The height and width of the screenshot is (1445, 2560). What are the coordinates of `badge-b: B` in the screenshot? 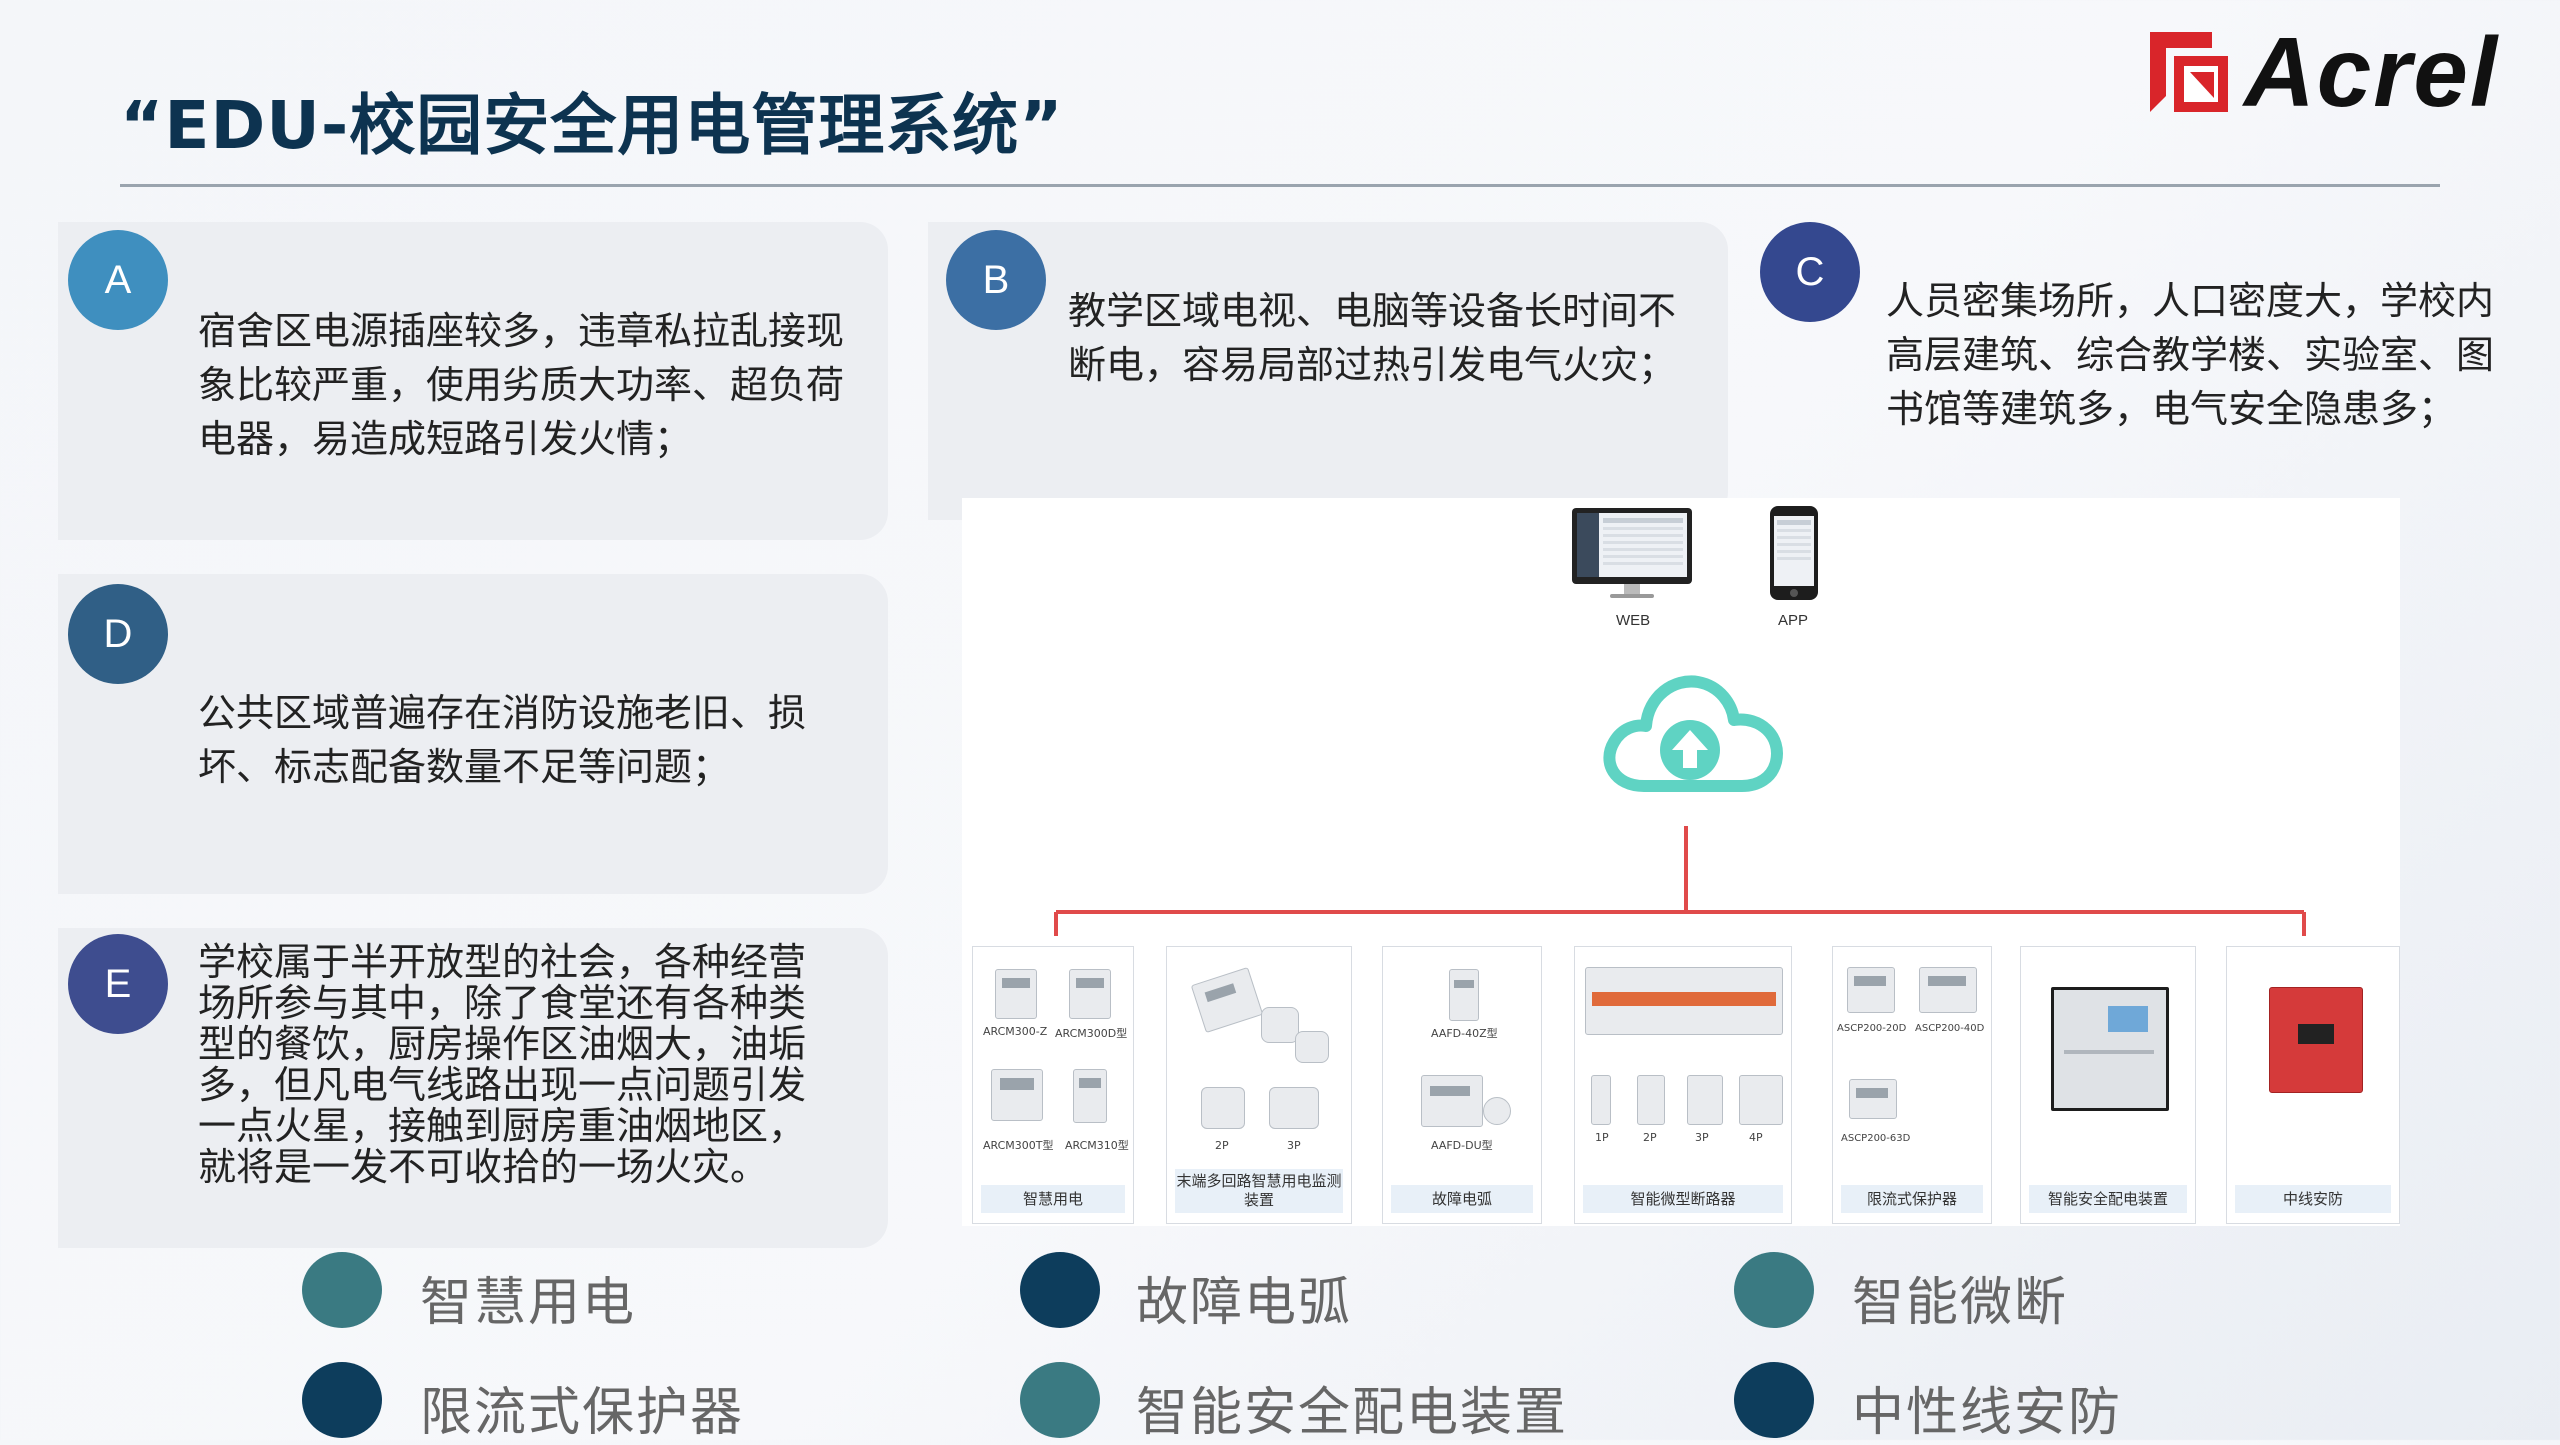 It's located at (996, 280).